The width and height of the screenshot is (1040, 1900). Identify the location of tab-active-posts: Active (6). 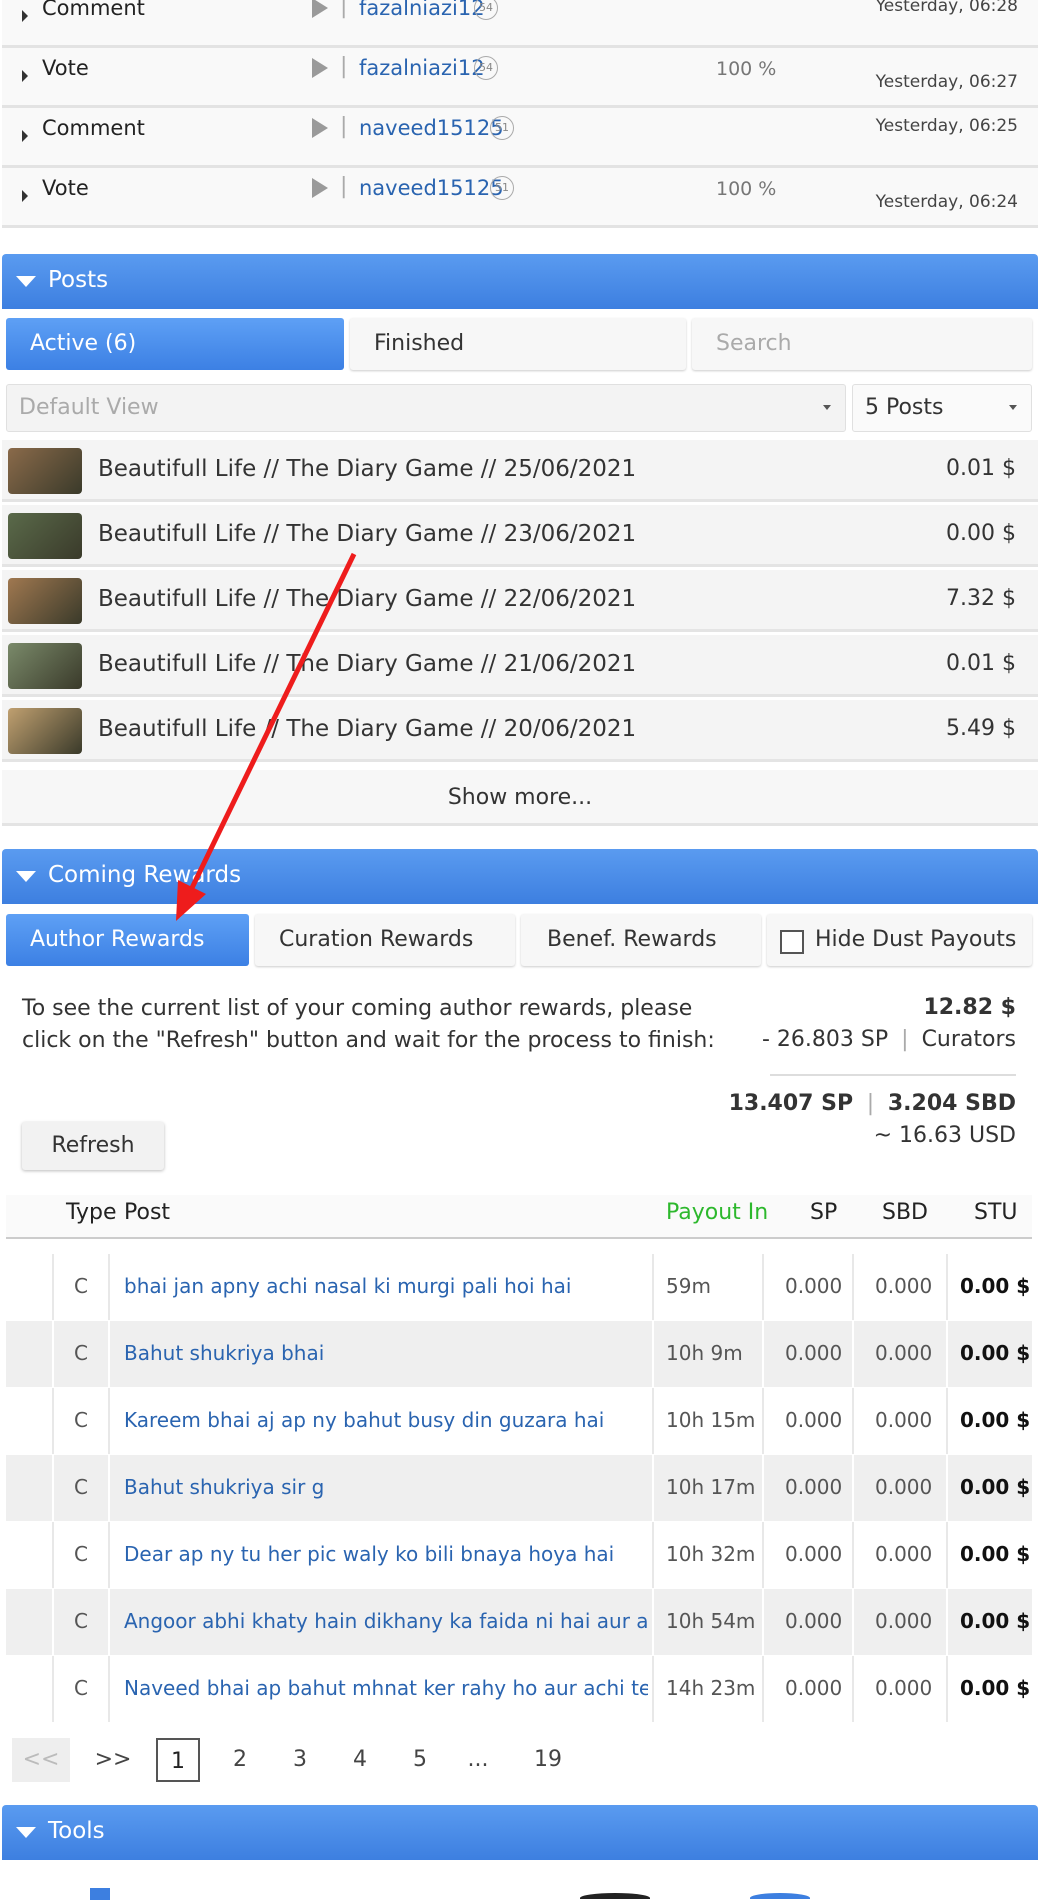
(175, 344).